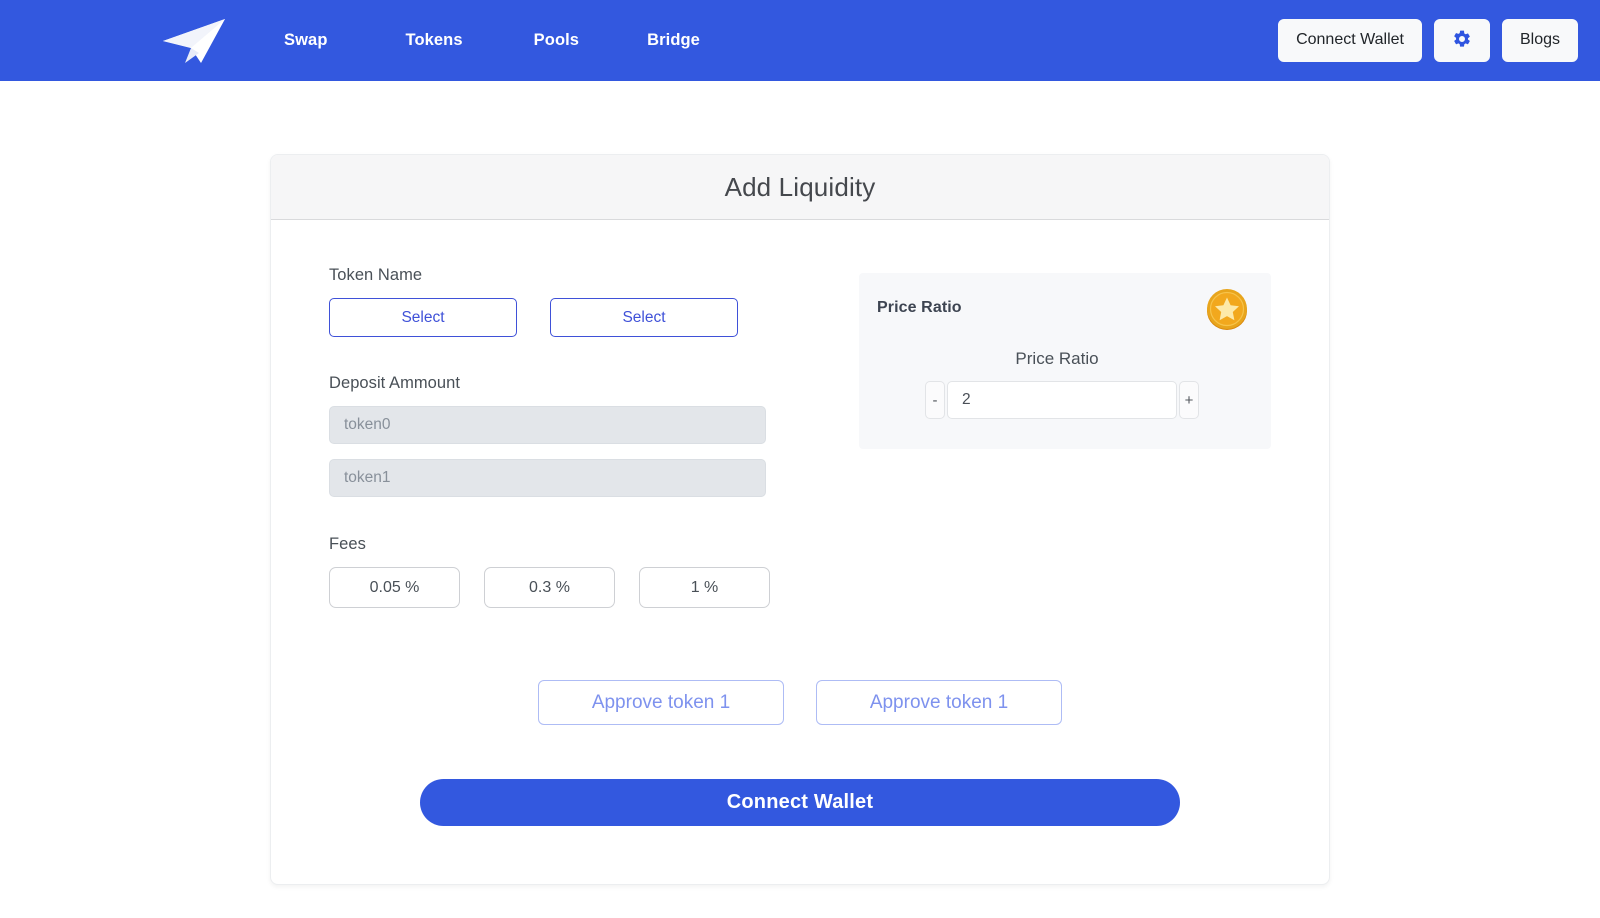 The image size is (1600, 918). What do you see at coordinates (919, 307) in the screenshot?
I see `price-ratio-title: Price Ratio` at bounding box center [919, 307].